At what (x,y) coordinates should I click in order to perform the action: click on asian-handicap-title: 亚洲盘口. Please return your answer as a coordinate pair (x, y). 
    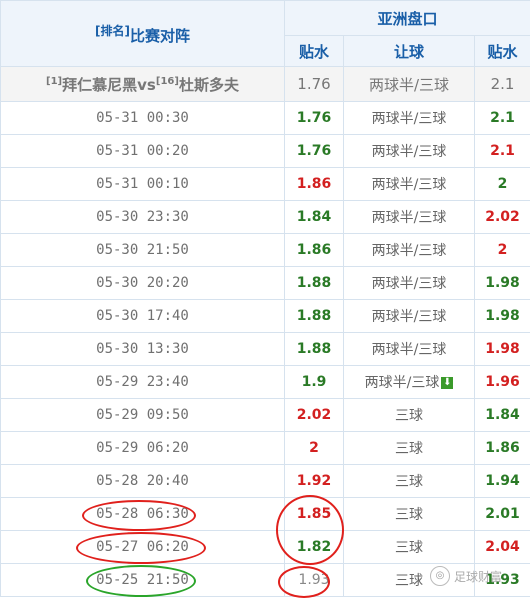
    Looking at the image, I should click on (406, 18).